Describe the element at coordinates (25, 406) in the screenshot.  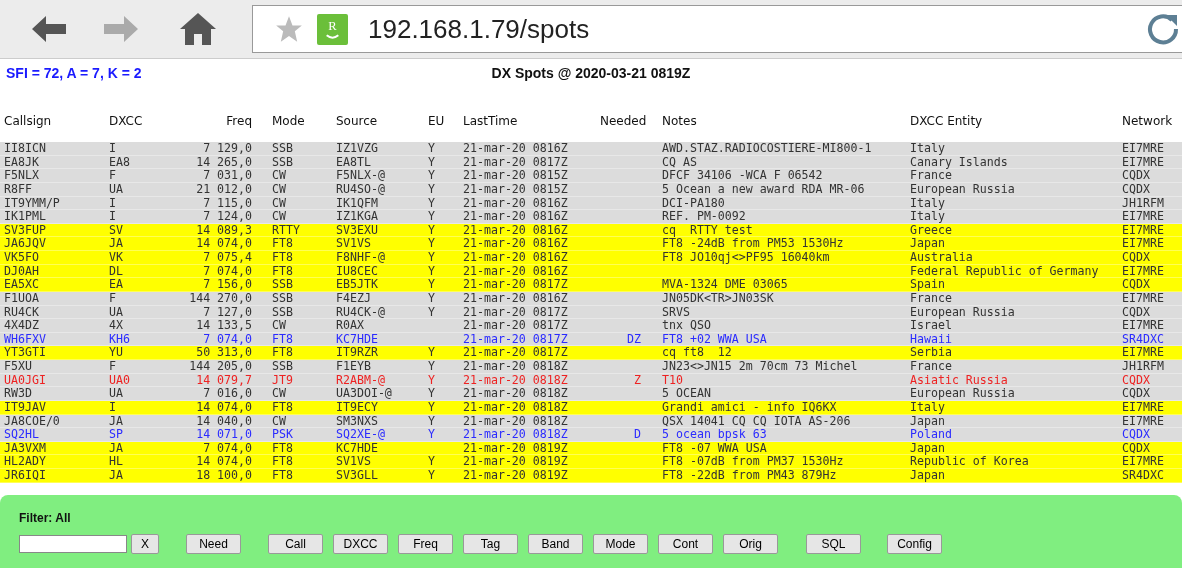
I see `callsign-cell: IT9JAV` at that location.